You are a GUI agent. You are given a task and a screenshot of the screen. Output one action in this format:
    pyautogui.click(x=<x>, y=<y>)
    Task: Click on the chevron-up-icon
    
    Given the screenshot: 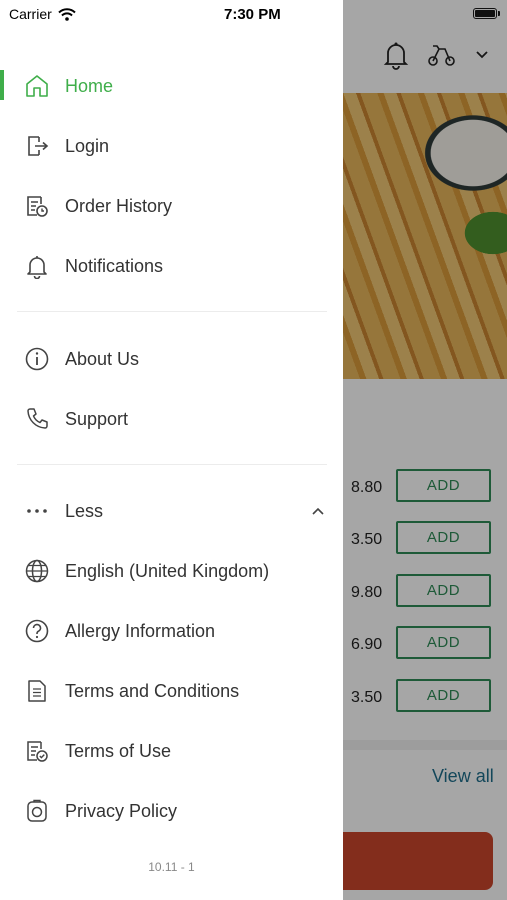 What is the action you would take?
    pyautogui.click(x=318, y=511)
    